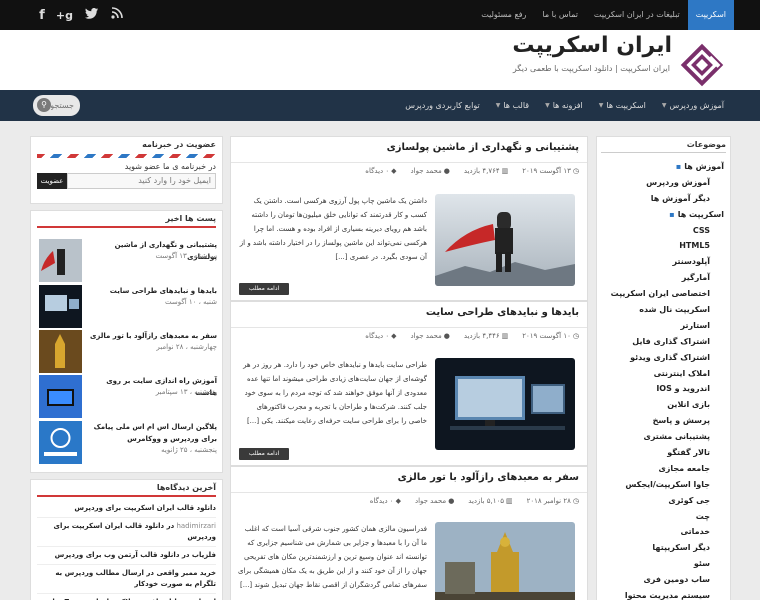 Image resolution: width=760 pixels, height=600 pixels. What do you see at coordinates (662, 469) in the screenshot?
I see `category-item: جامعه مجازی` at bounding box center [662, 469].